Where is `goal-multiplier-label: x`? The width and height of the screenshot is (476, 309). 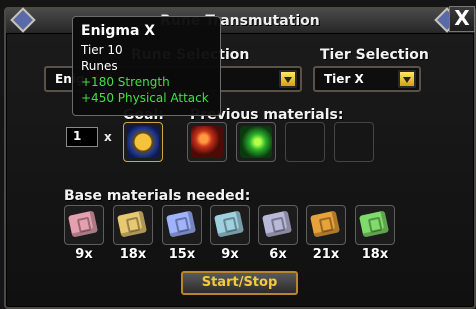
goal-multiplier-label: x is located at coordinates (108, 137).